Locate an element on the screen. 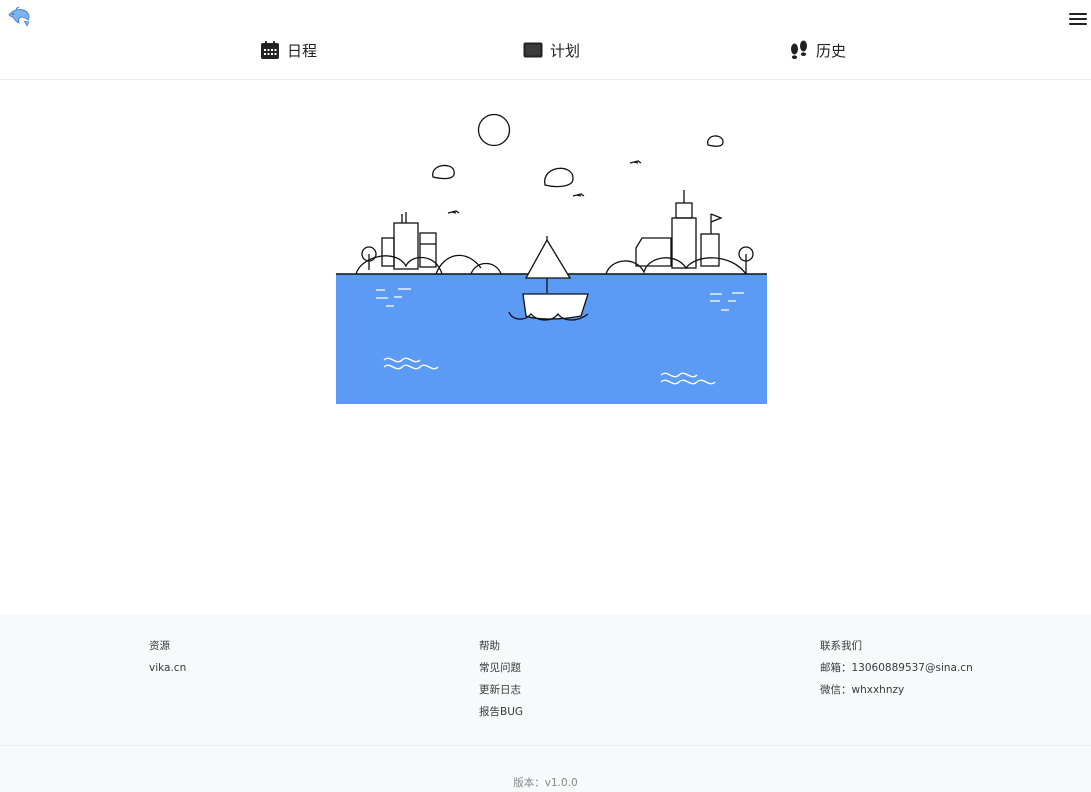 Image resolution: width=1091 pixels, height=792 pixels. version-label: 版本：v1.0.0 is located at coordinates (545, 783).